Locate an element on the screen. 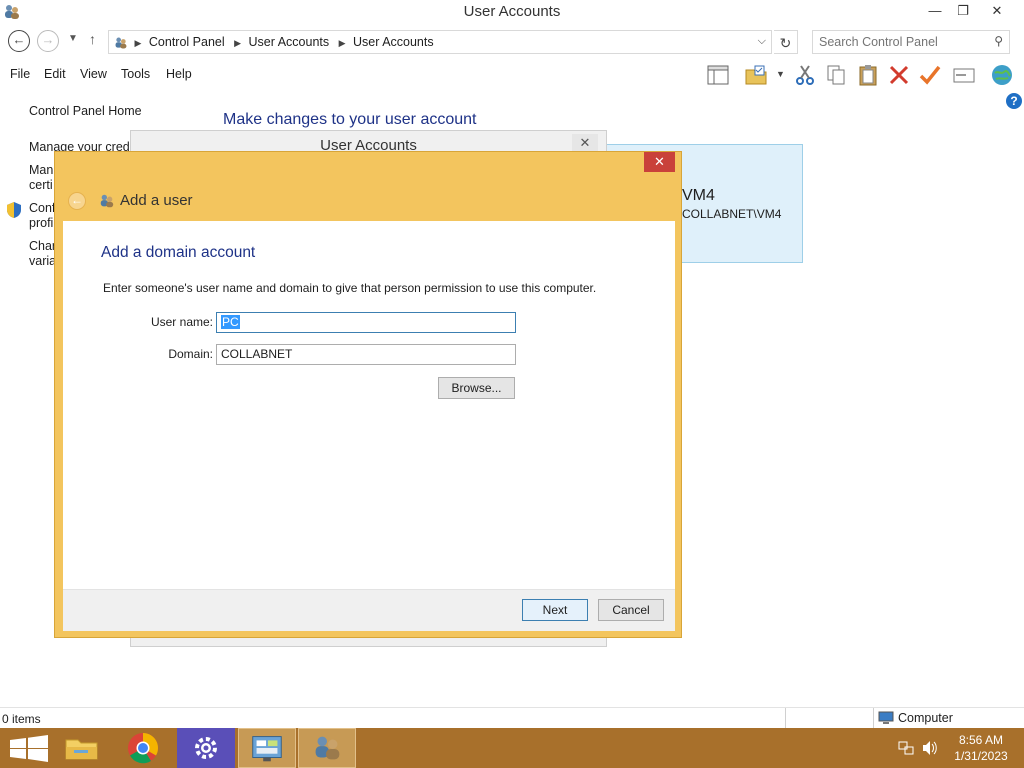  forward-button: → is located at coordinates (48, 41).